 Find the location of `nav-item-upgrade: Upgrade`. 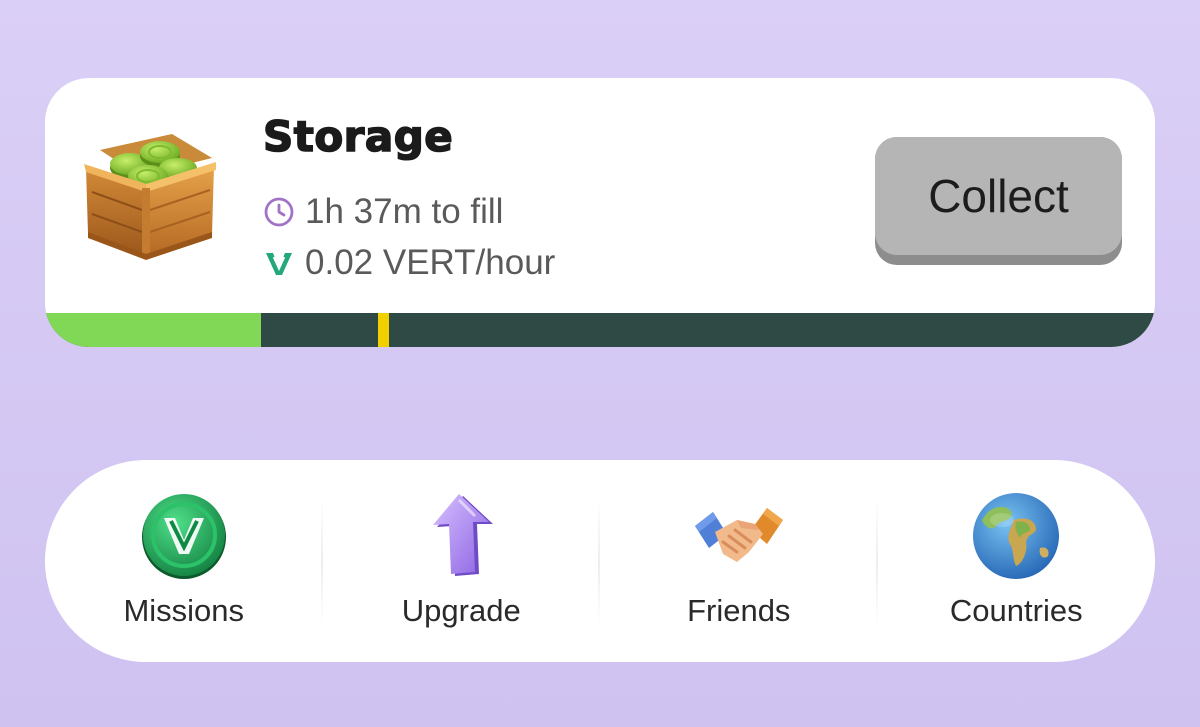

nav-item-upgrade: Upgrade is located at coordinates (461, 561).